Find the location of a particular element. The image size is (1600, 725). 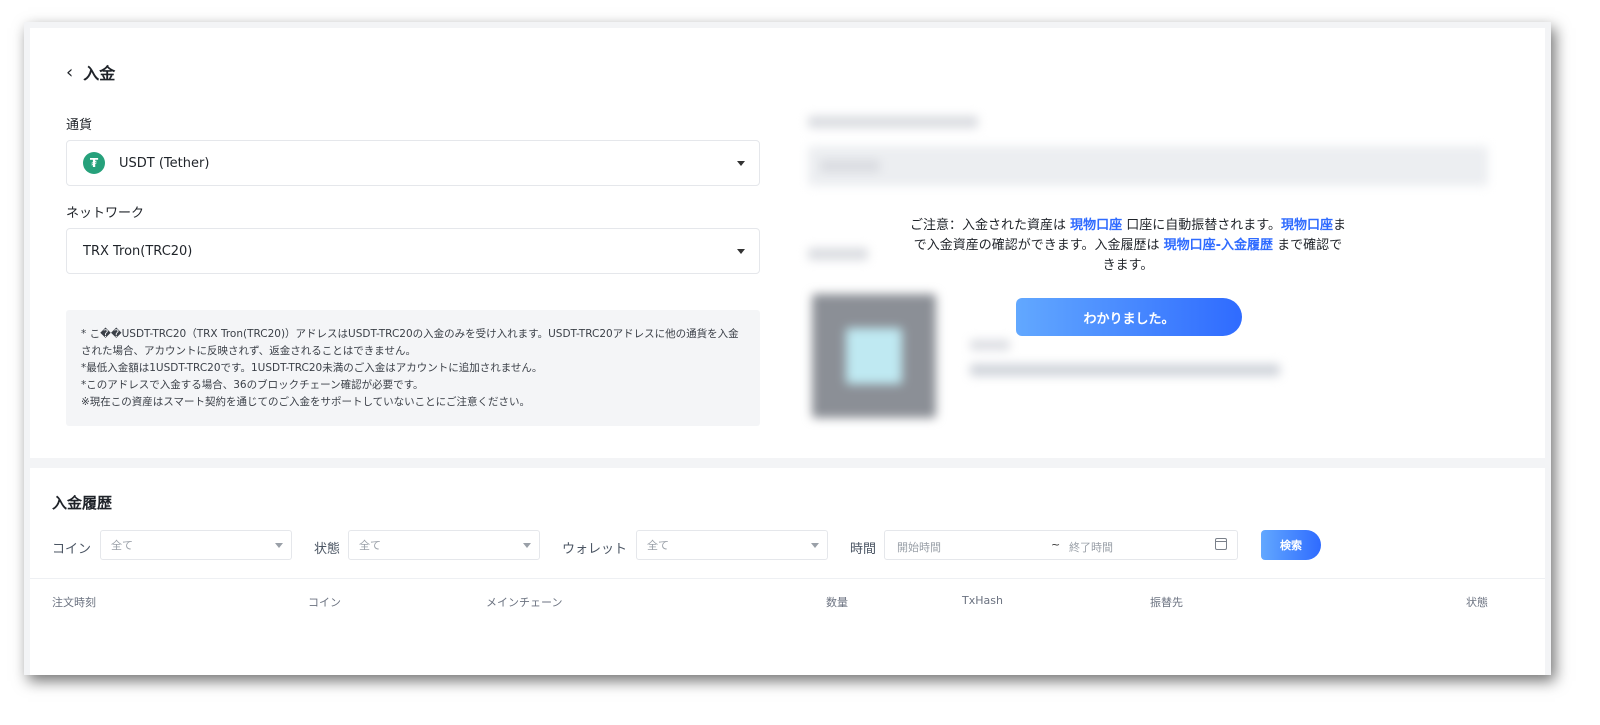

history-title: 入金履歴 is located at coordinates (82, 503).